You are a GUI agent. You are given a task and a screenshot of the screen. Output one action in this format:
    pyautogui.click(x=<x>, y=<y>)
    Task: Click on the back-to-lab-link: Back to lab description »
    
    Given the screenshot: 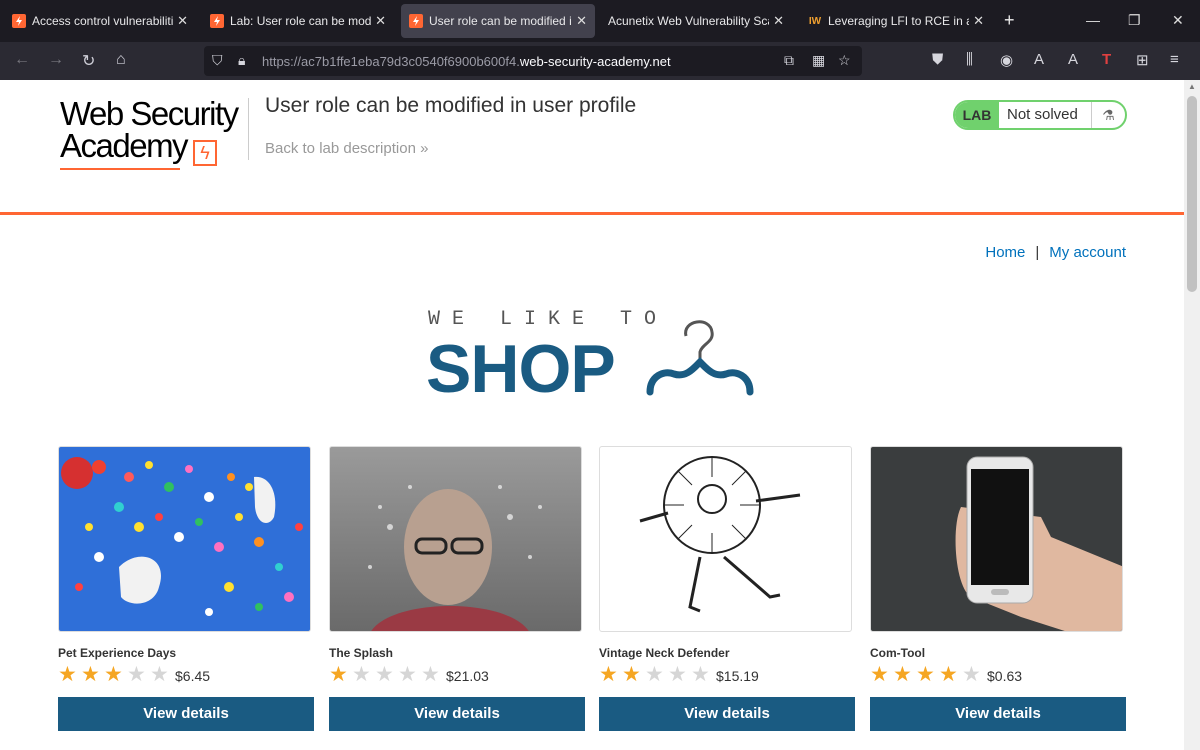 What is the action you would take?
    pyautogui.click(x=346, y=148)
    